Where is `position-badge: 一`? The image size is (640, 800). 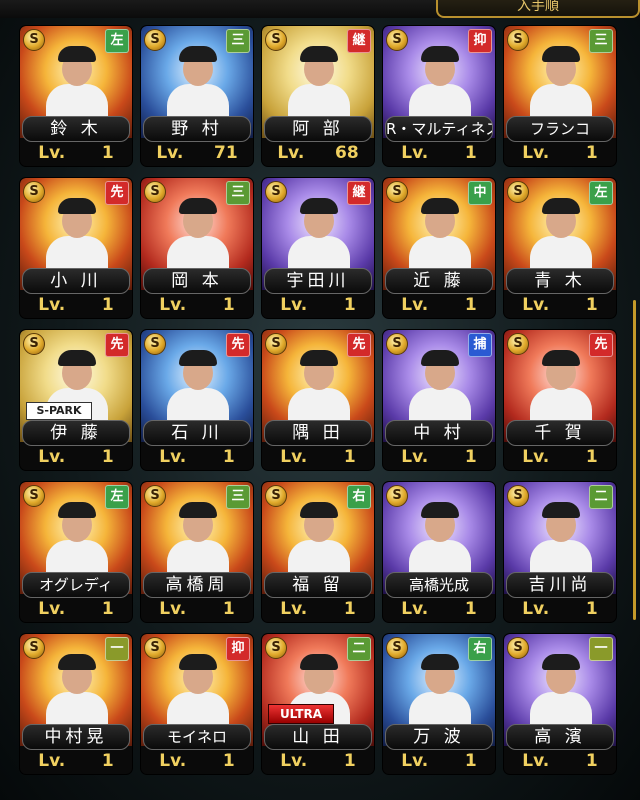
position-badge: 一 is located at coordinates (117, 649).